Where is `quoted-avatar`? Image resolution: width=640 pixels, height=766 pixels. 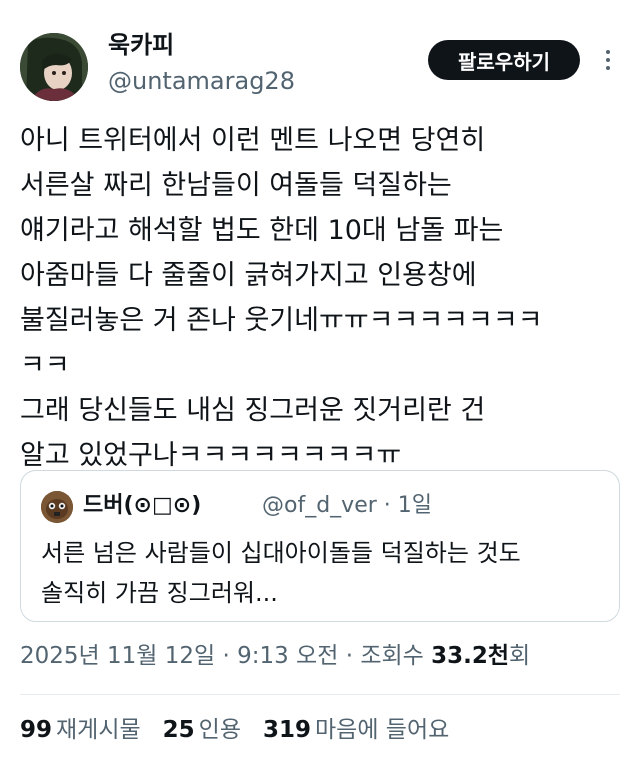 quoted-avatar is located at coordinates (57, 507).